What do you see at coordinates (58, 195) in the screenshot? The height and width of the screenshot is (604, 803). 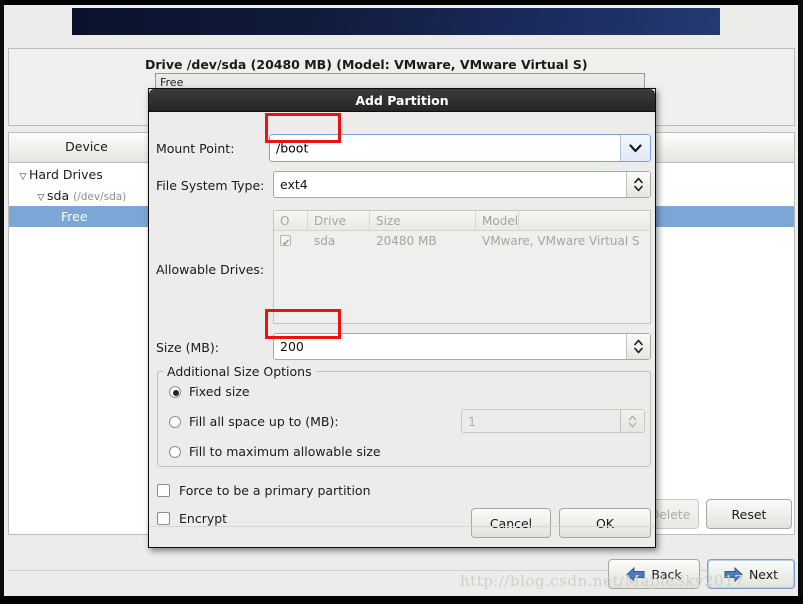 I see `tree-item-label: sda` at bounding box center [58, 195].